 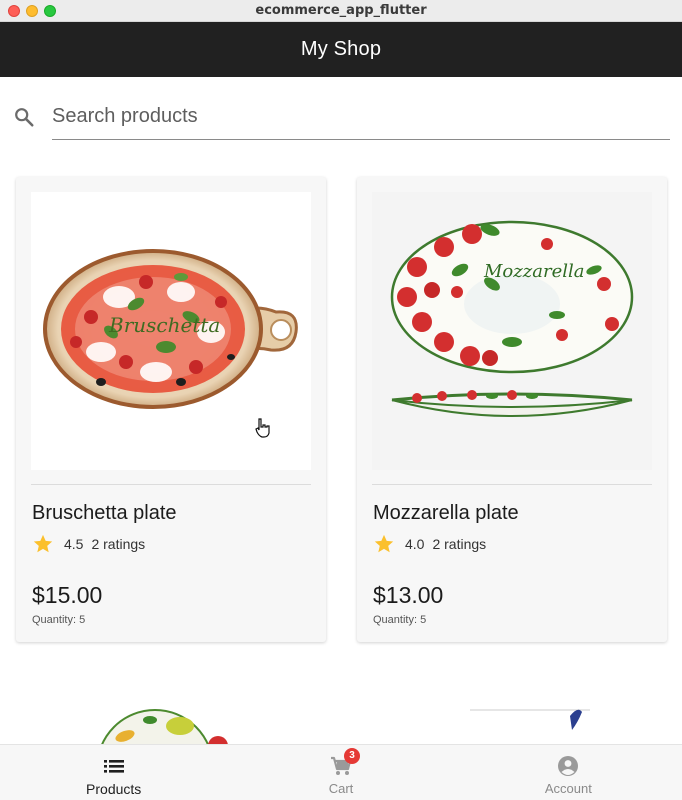 What do you see at coordinates (341, 788) in the screenshot?
I see `nav-label: Cart` at bounding box center [341, 788].